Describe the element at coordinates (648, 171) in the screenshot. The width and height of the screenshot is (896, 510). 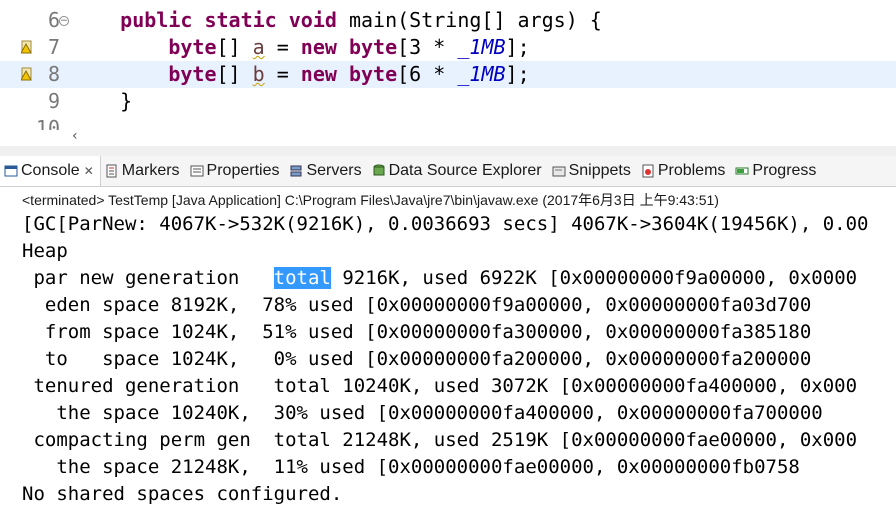
I see `problems-icon` at that location.